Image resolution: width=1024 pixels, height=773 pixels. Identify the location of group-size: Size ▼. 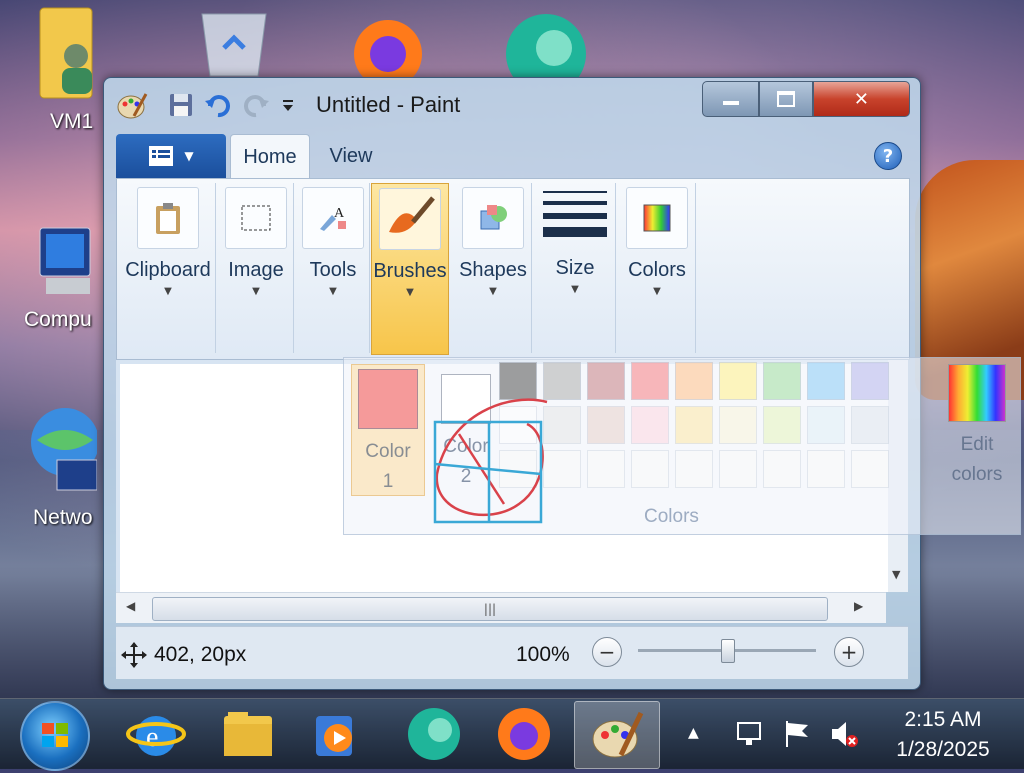
(575, 268).